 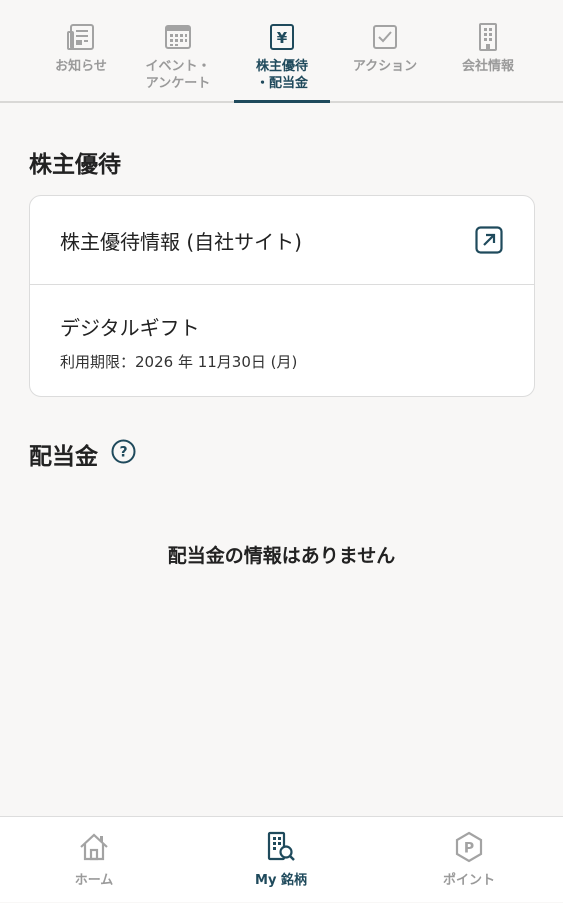 I want to click on tab-label: お知らせ, so click(x=81, y=66).